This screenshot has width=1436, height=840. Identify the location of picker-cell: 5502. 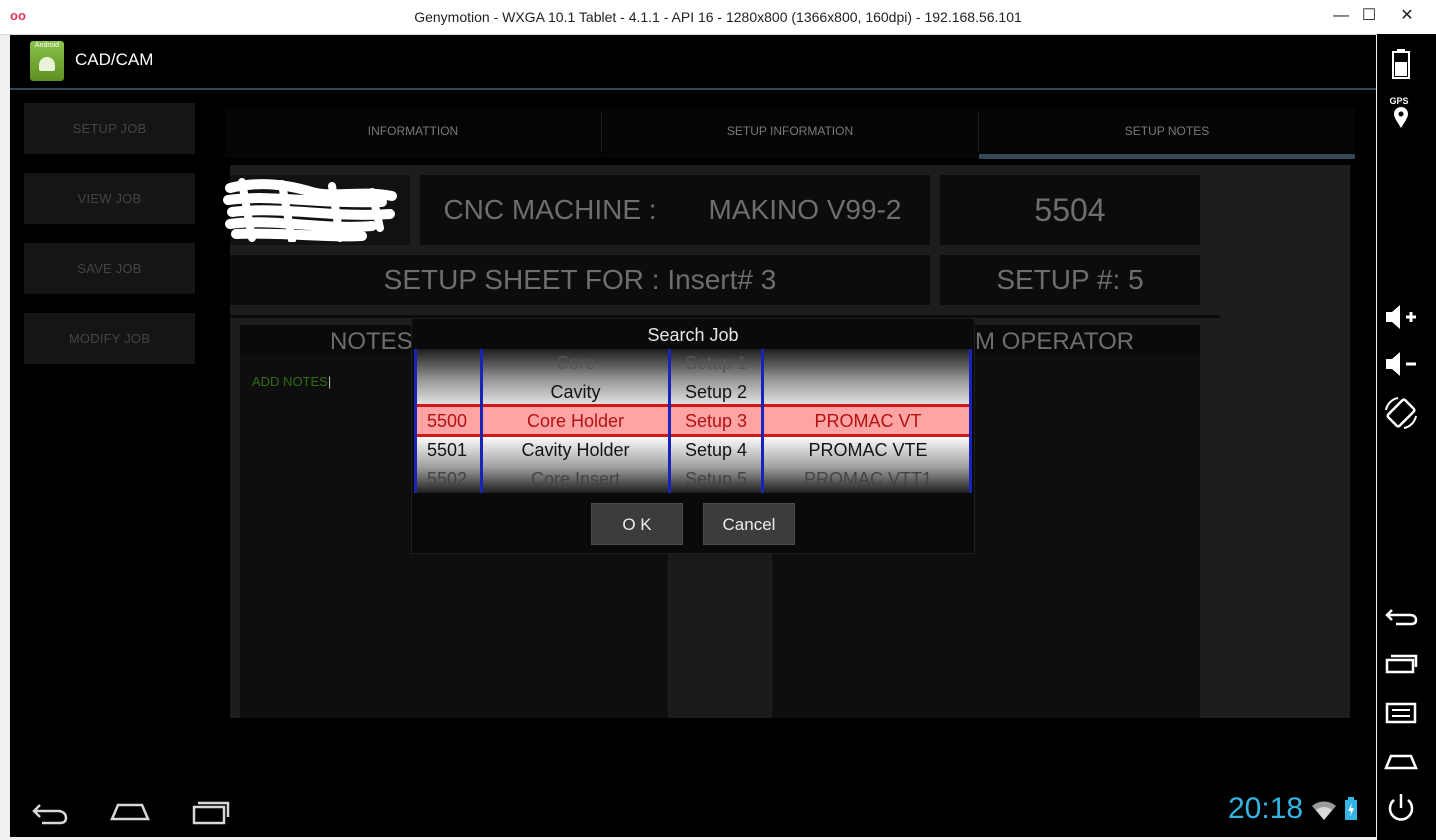
(447, 479).